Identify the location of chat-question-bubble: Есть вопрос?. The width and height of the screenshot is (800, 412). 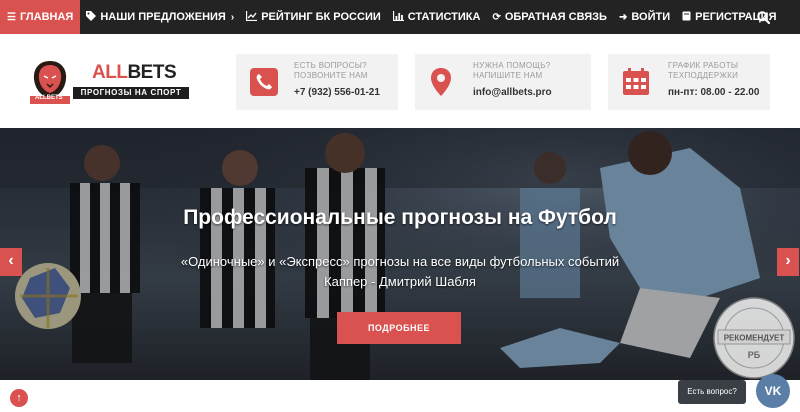
(712, 392).